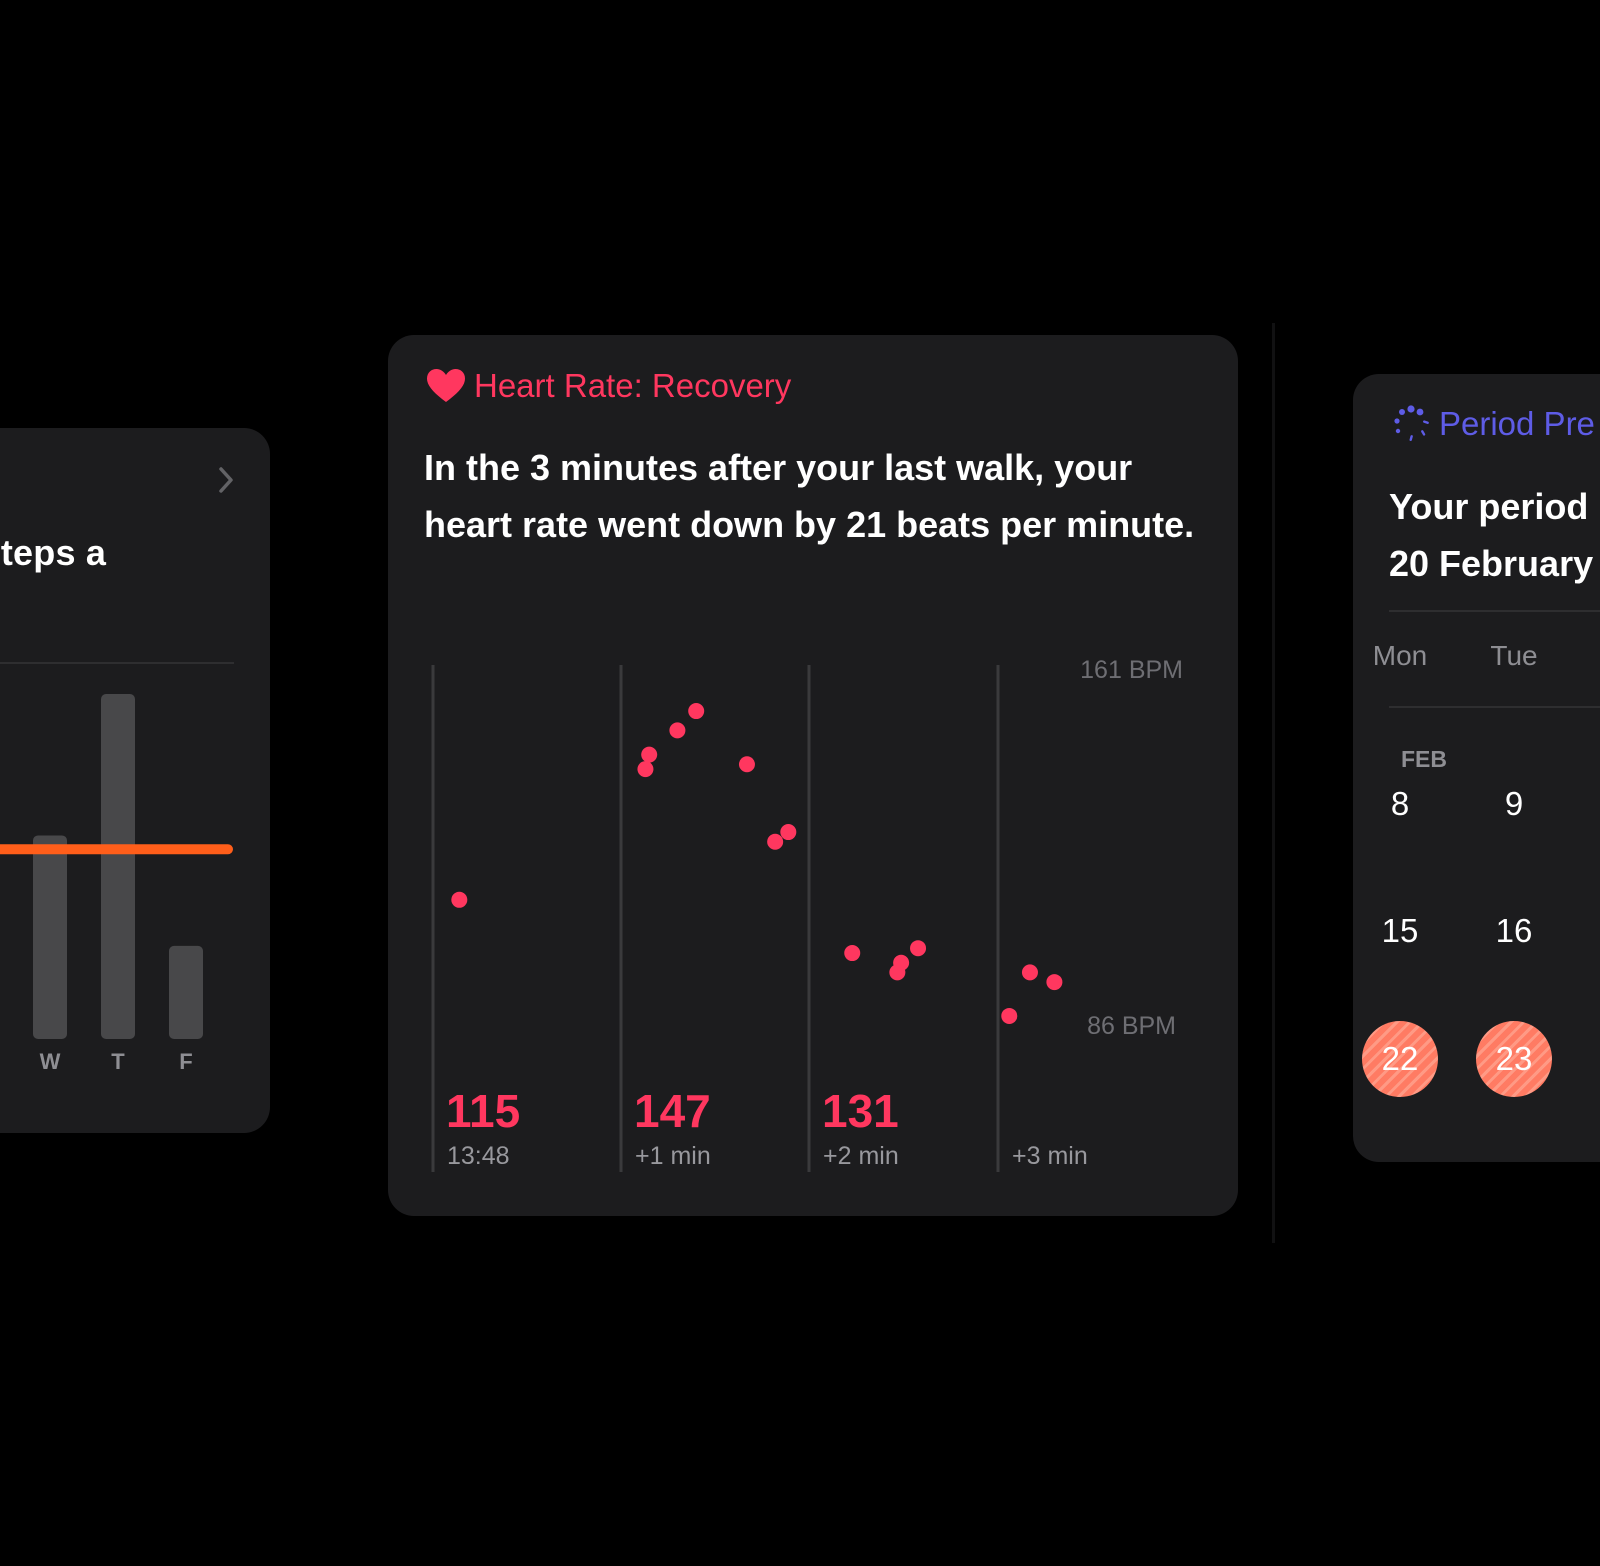 The image size is (1600, 1566). I want to click on period-prediction-icon, so click(1411, 423).